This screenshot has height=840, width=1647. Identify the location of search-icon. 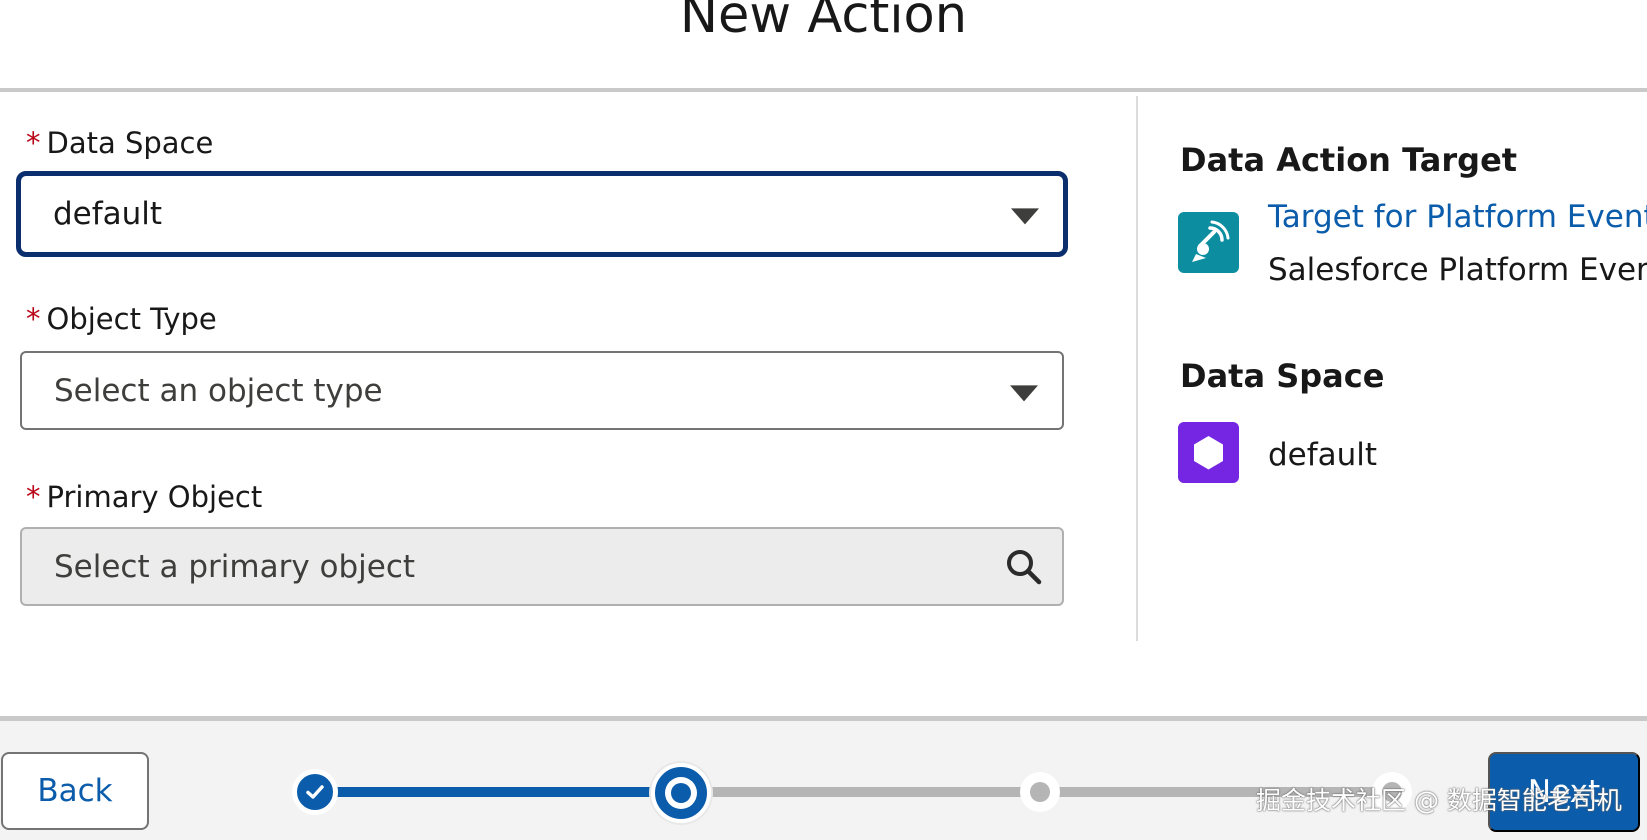
(1024, 567).